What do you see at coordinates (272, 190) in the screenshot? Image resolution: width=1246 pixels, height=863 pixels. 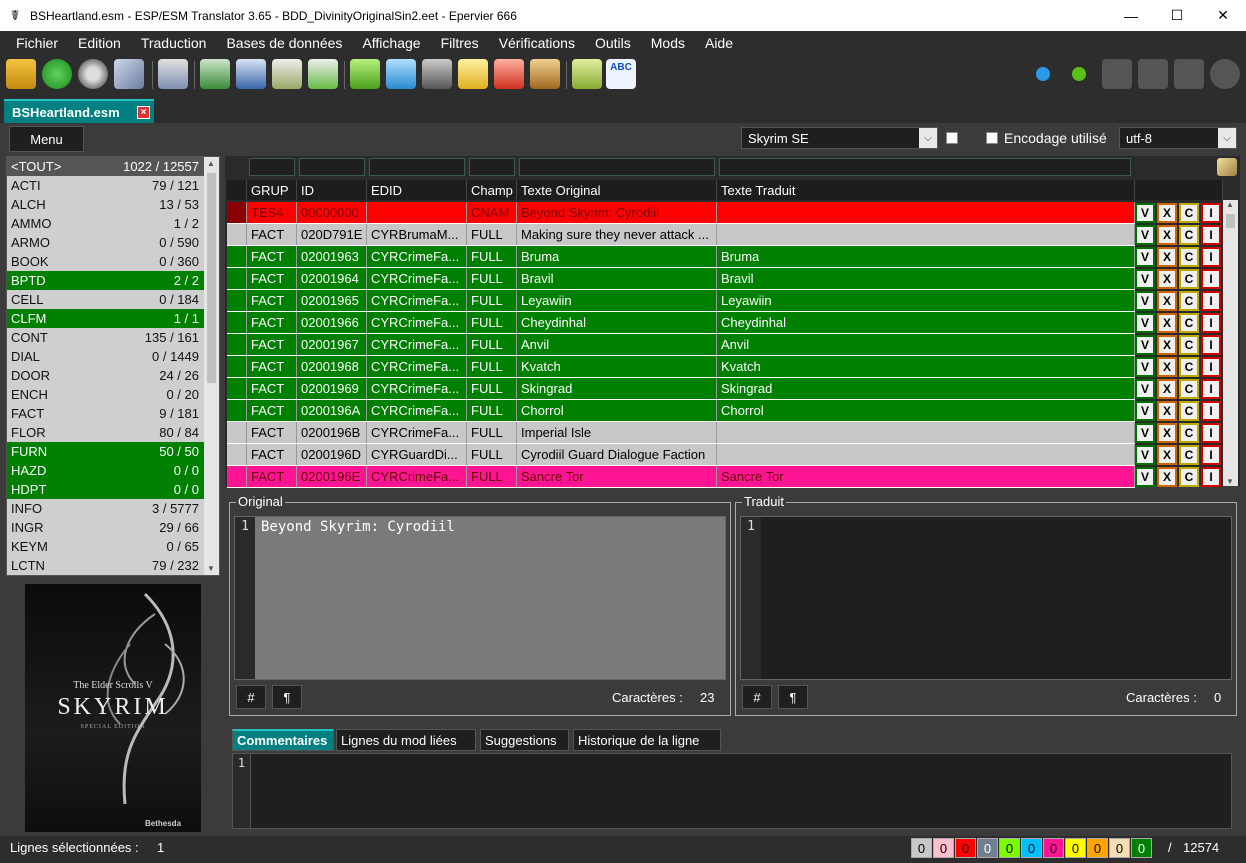 I see `header-grup: GRUP` at bounding box center [272, 190].